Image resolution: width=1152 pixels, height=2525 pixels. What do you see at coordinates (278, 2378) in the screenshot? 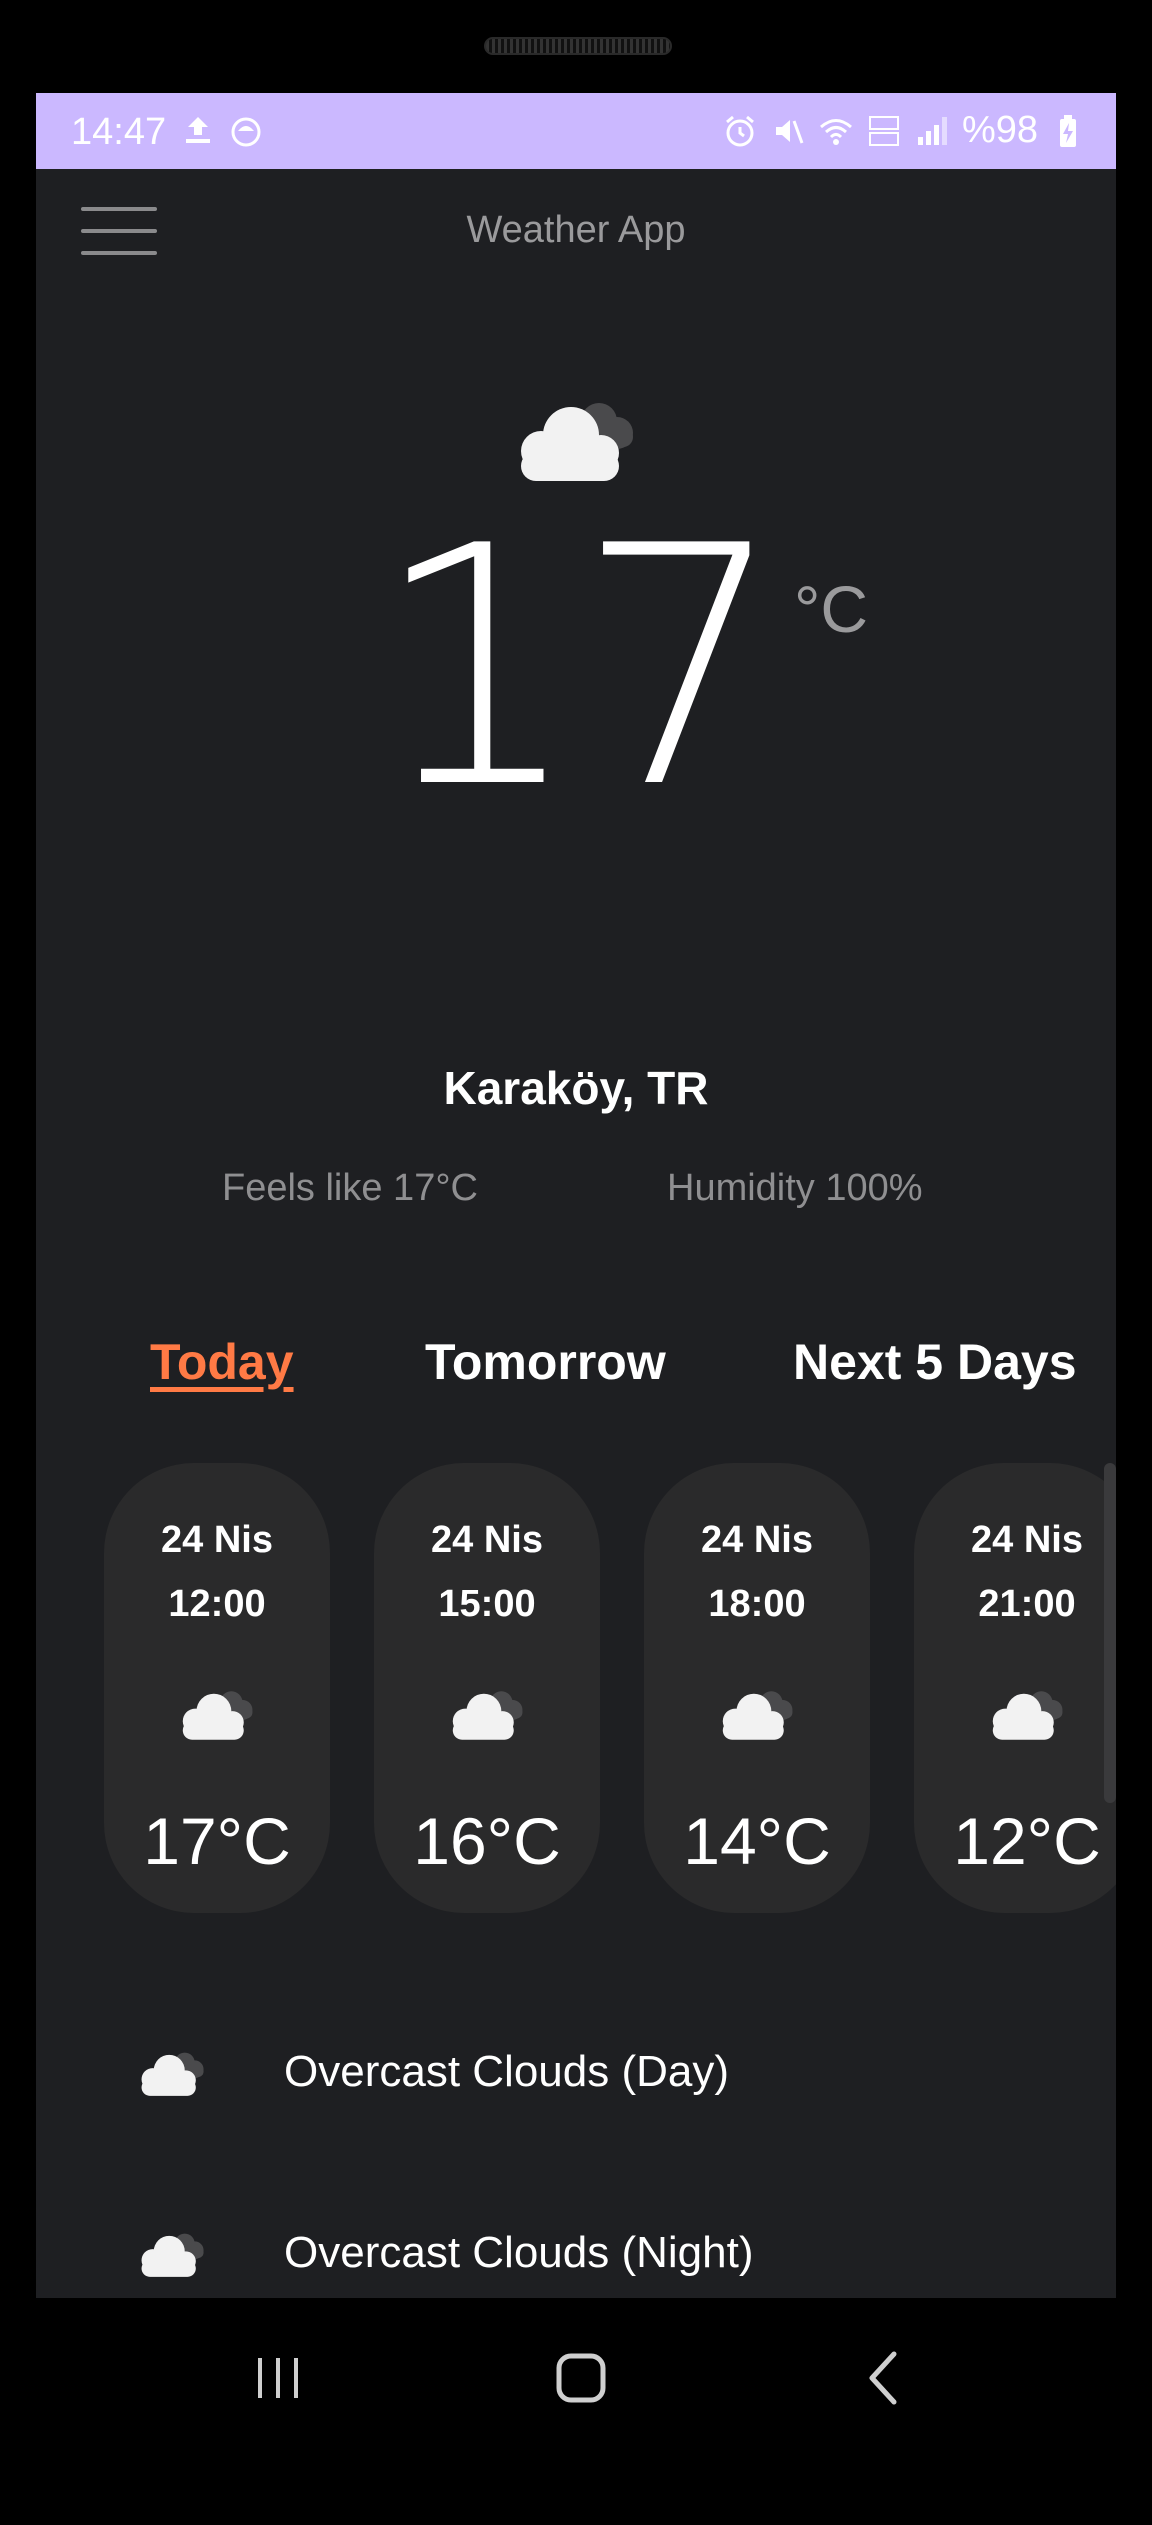
I see `recent-apps-icon` at bounding box center [278, 2378].